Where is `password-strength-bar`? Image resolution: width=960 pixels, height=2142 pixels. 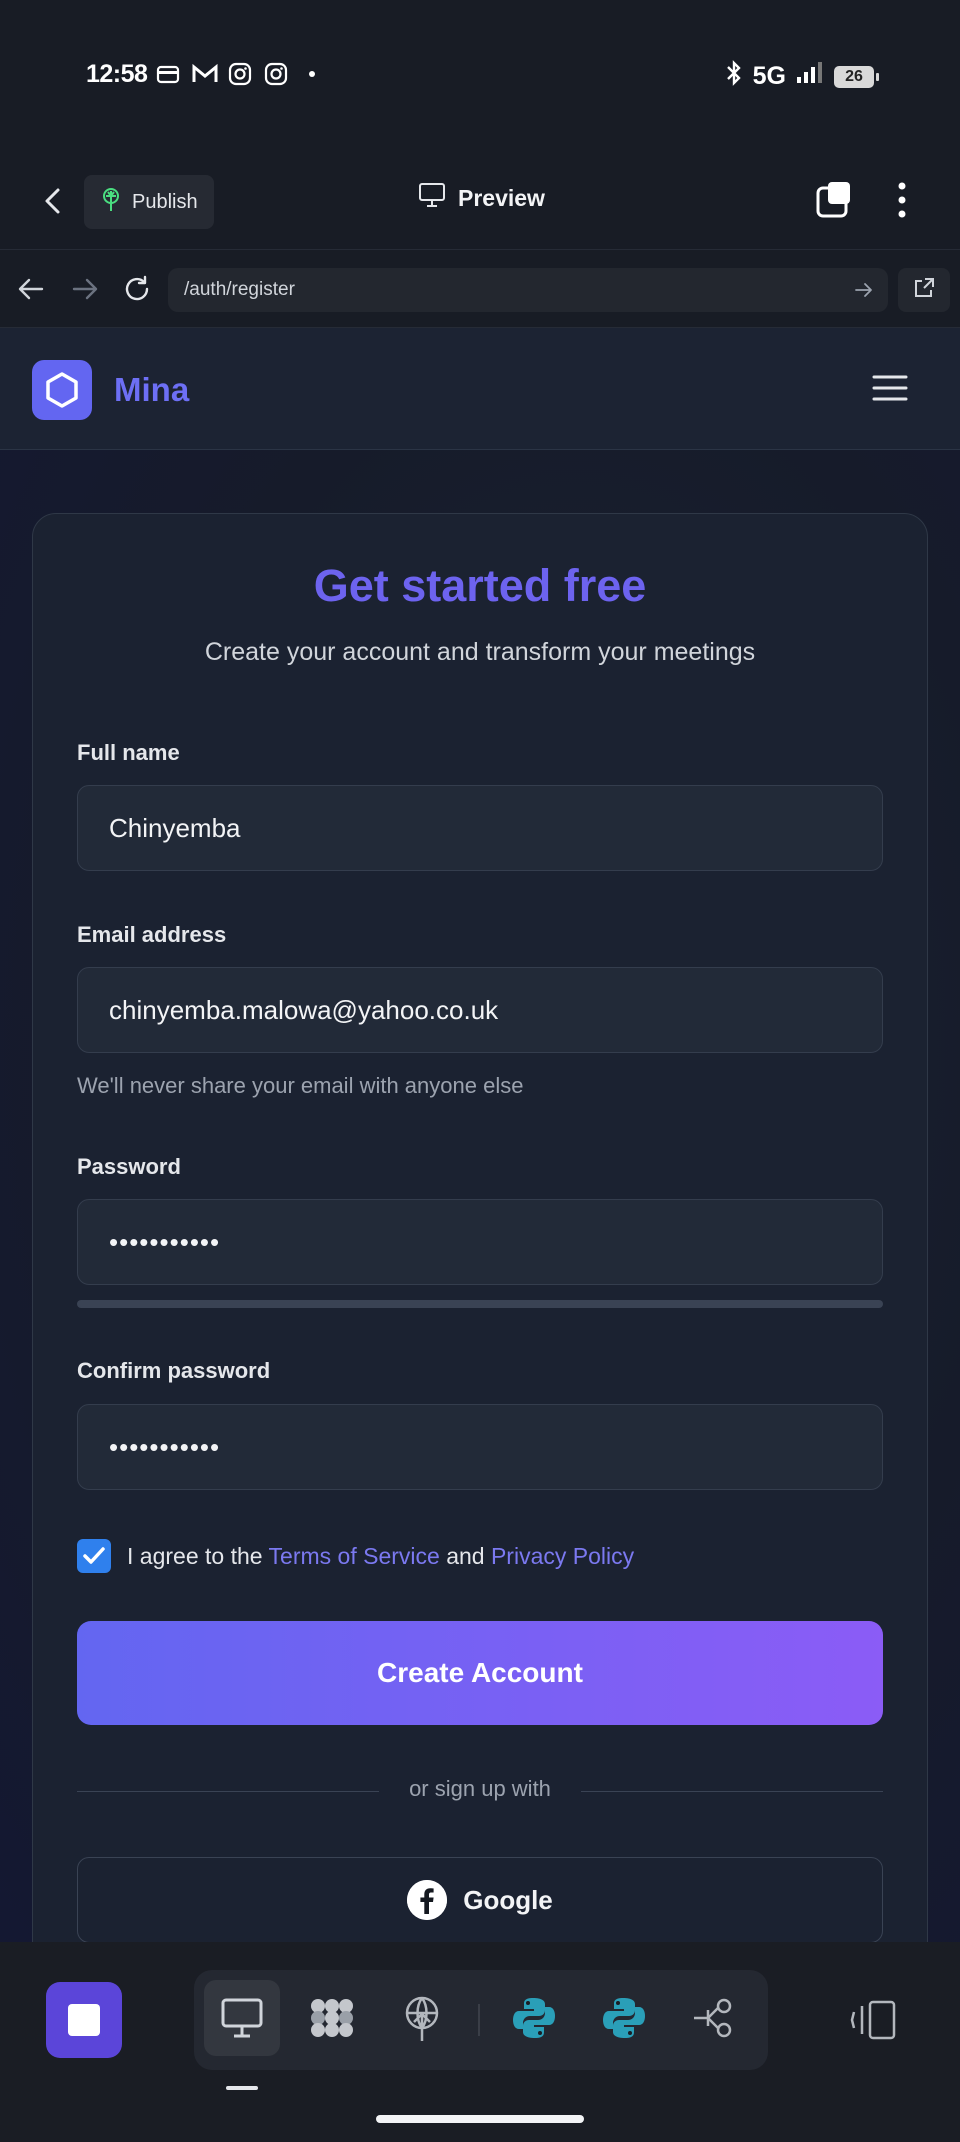
password-strength-bar is located at coordinates (480, 1304).